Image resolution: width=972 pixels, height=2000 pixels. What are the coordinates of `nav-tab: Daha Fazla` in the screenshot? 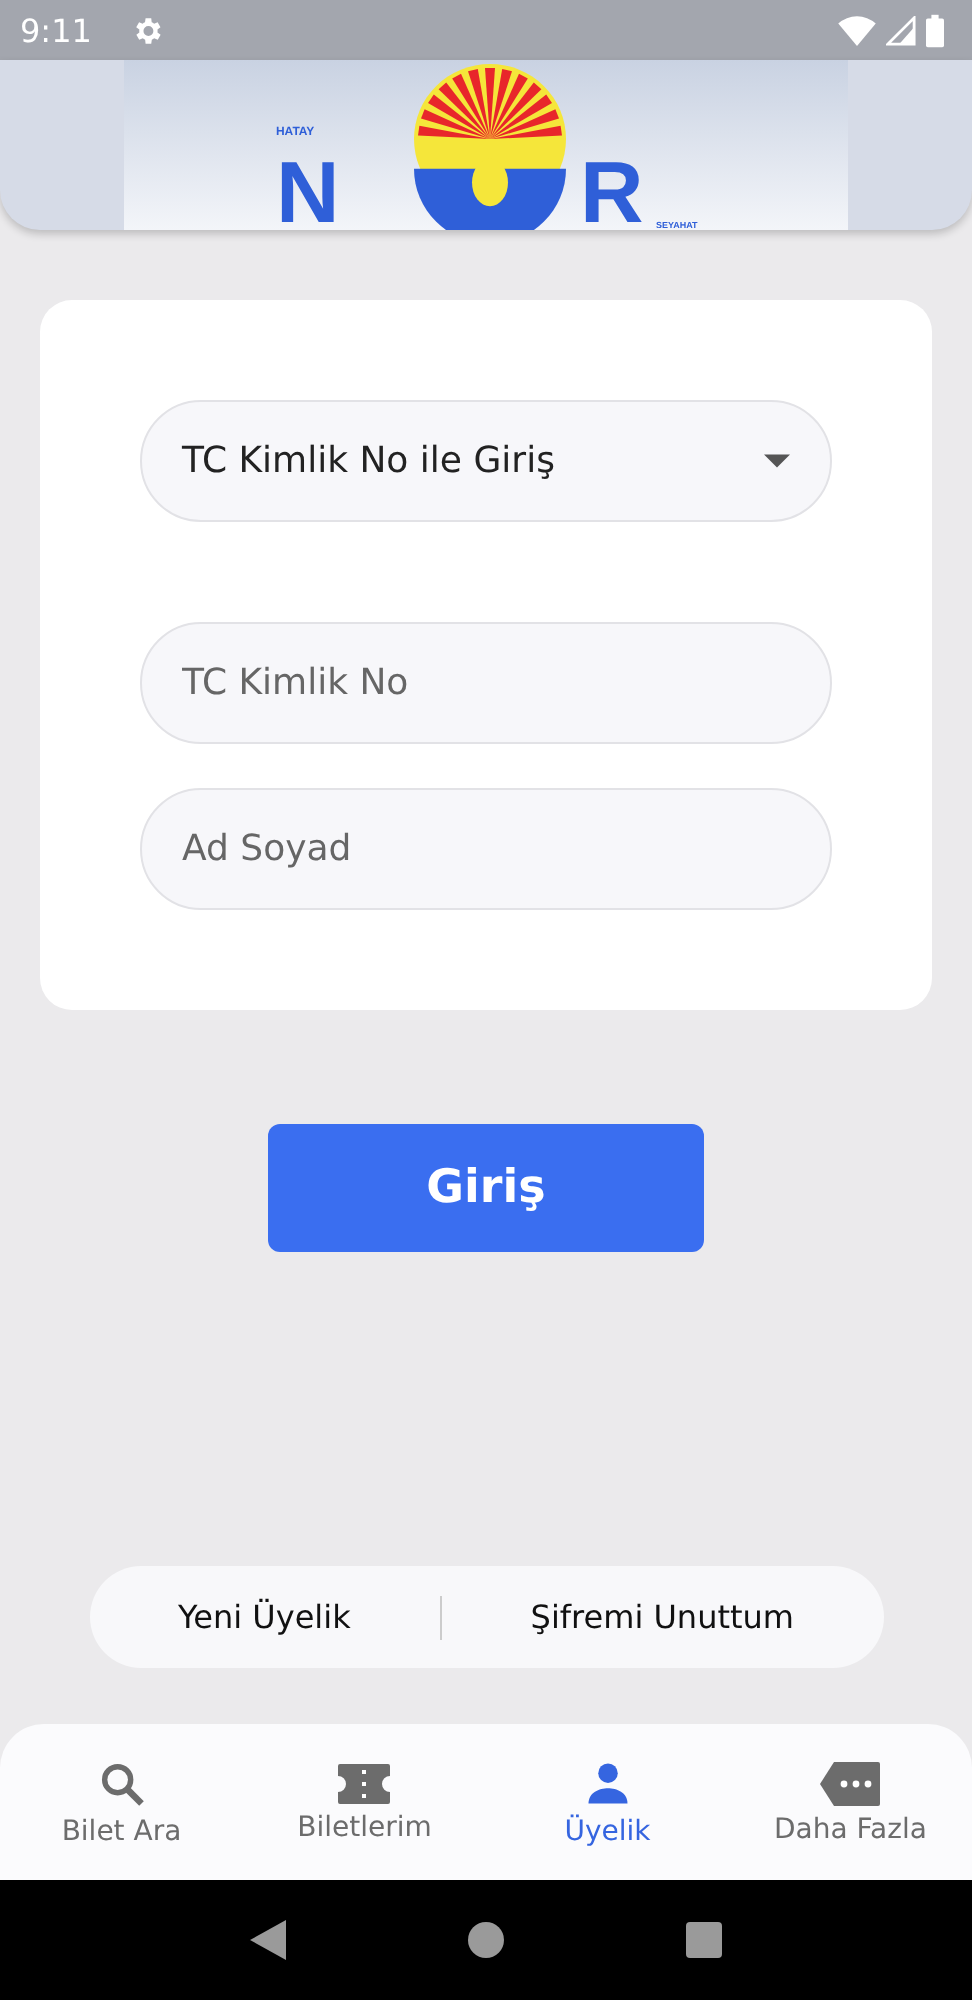 It's located at (850, 1802).